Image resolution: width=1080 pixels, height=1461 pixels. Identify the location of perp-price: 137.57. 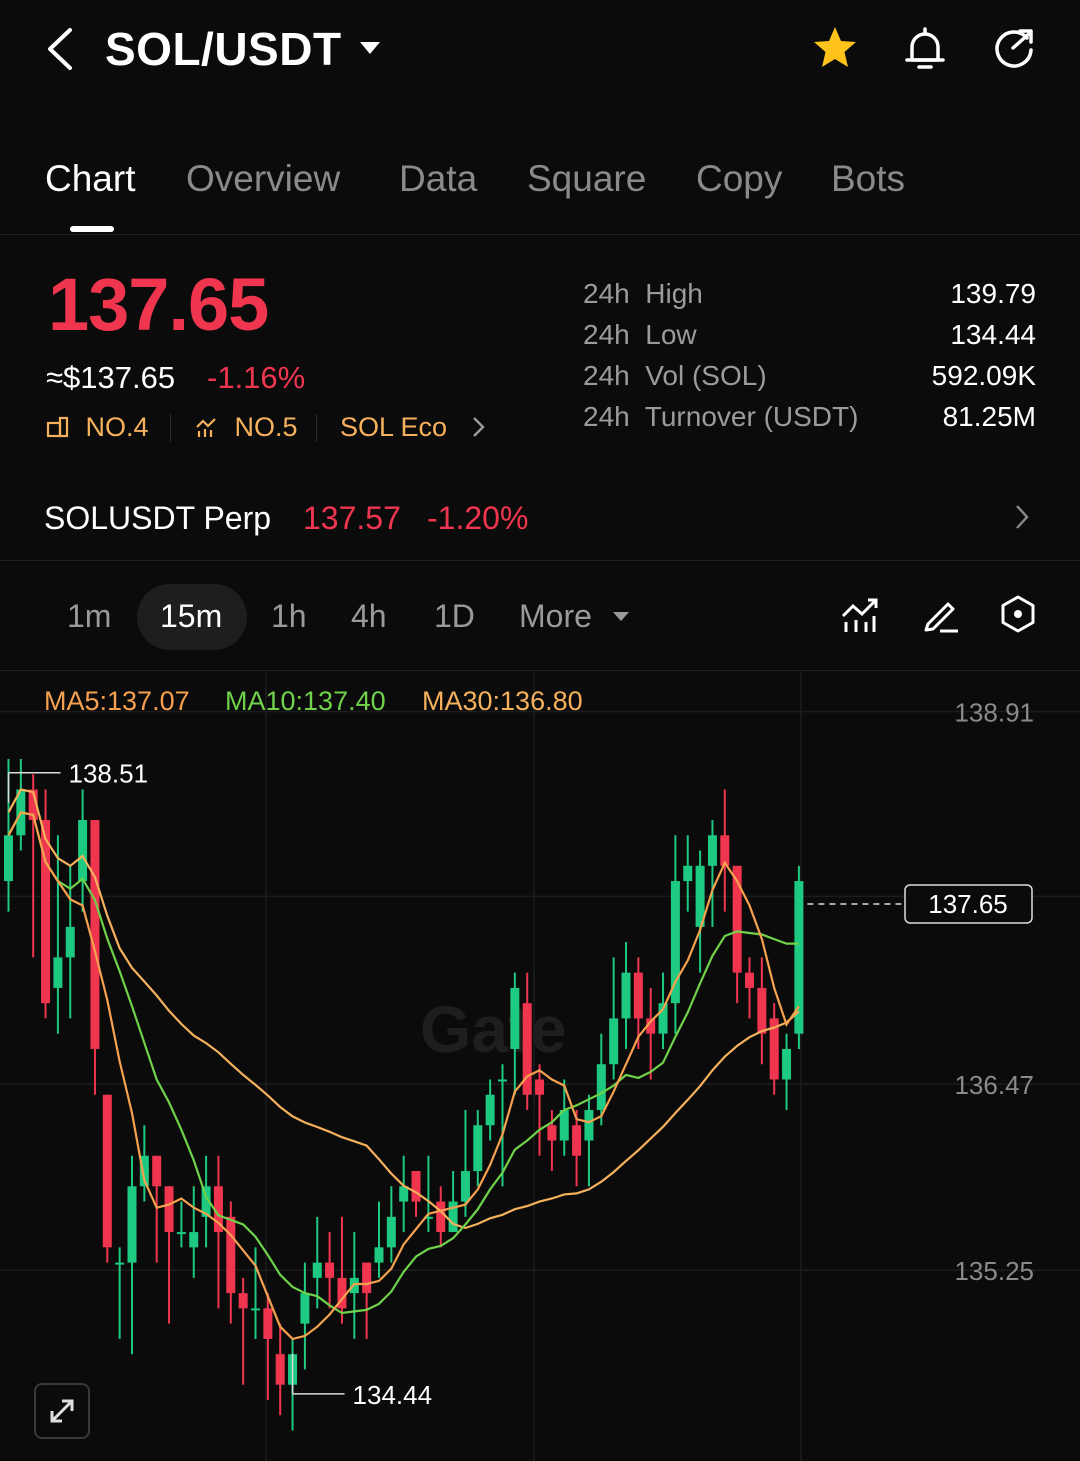
(352, 518).